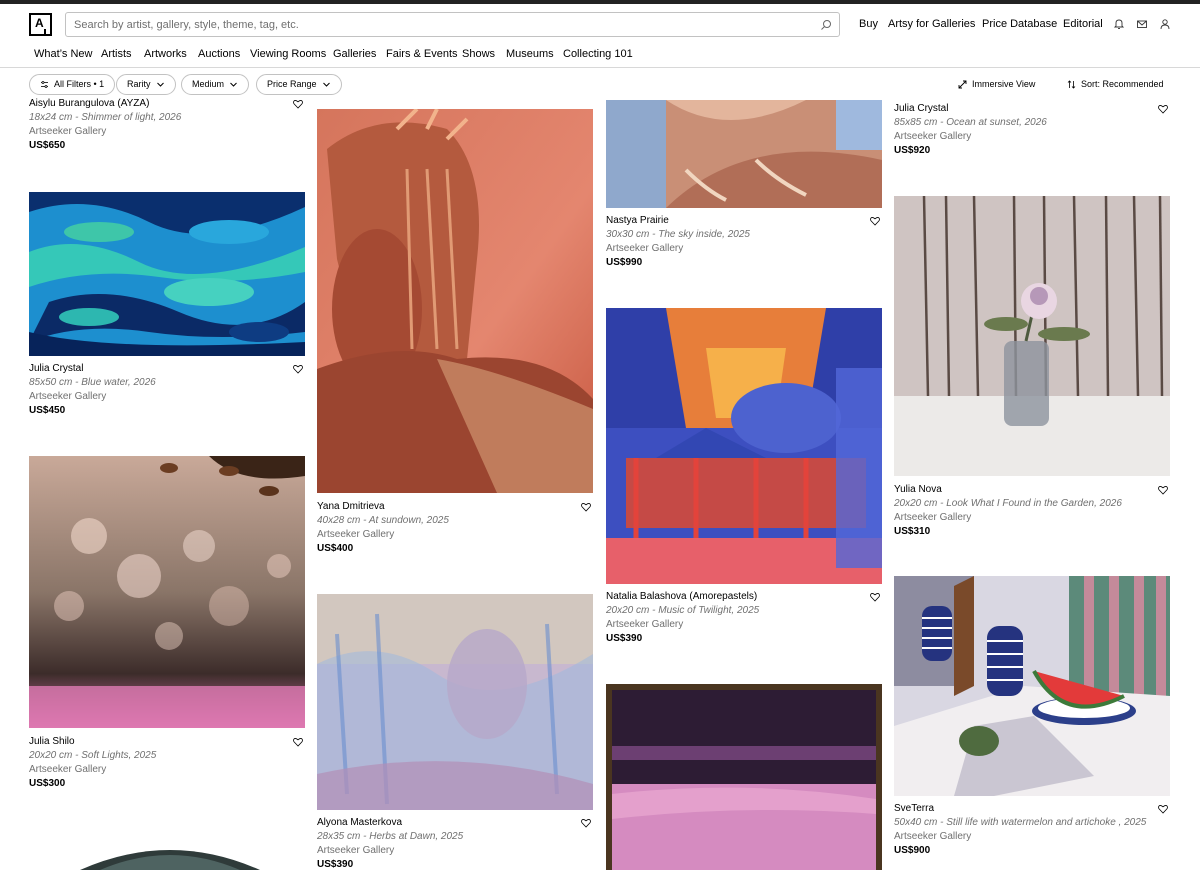  What do you see at coordinates (47, 783) in the screenshot?
I see `artwork-price: US$300` at bounding box center [47, 783].